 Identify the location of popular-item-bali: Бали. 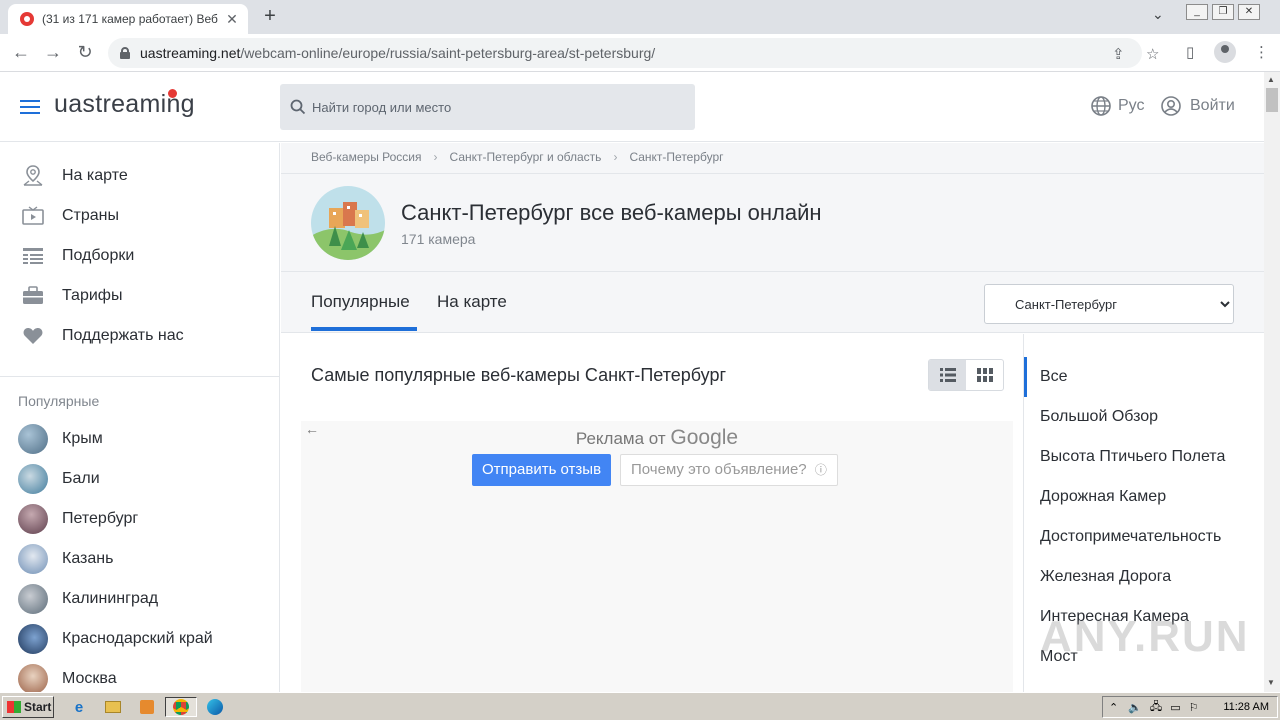
(59, 479).